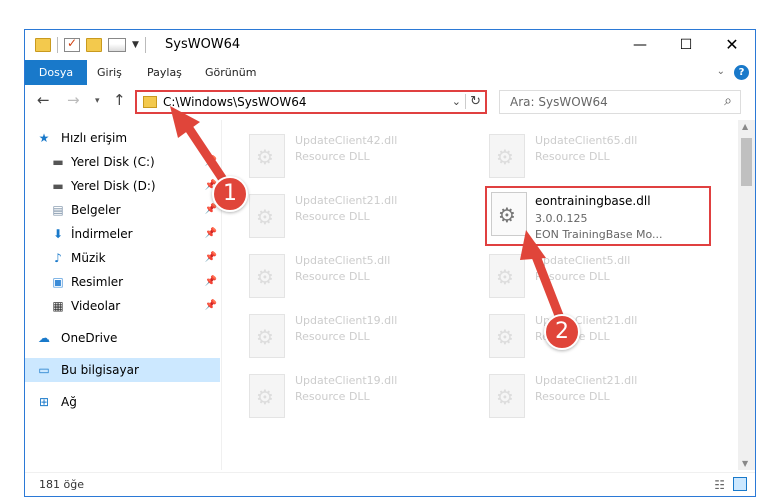 The width and height of the screenshot is (769, 502). What do you see at coordinates (686, 45) in the screenshot?
I see `maximize-button: ☐` at bounding box center [686, 45].